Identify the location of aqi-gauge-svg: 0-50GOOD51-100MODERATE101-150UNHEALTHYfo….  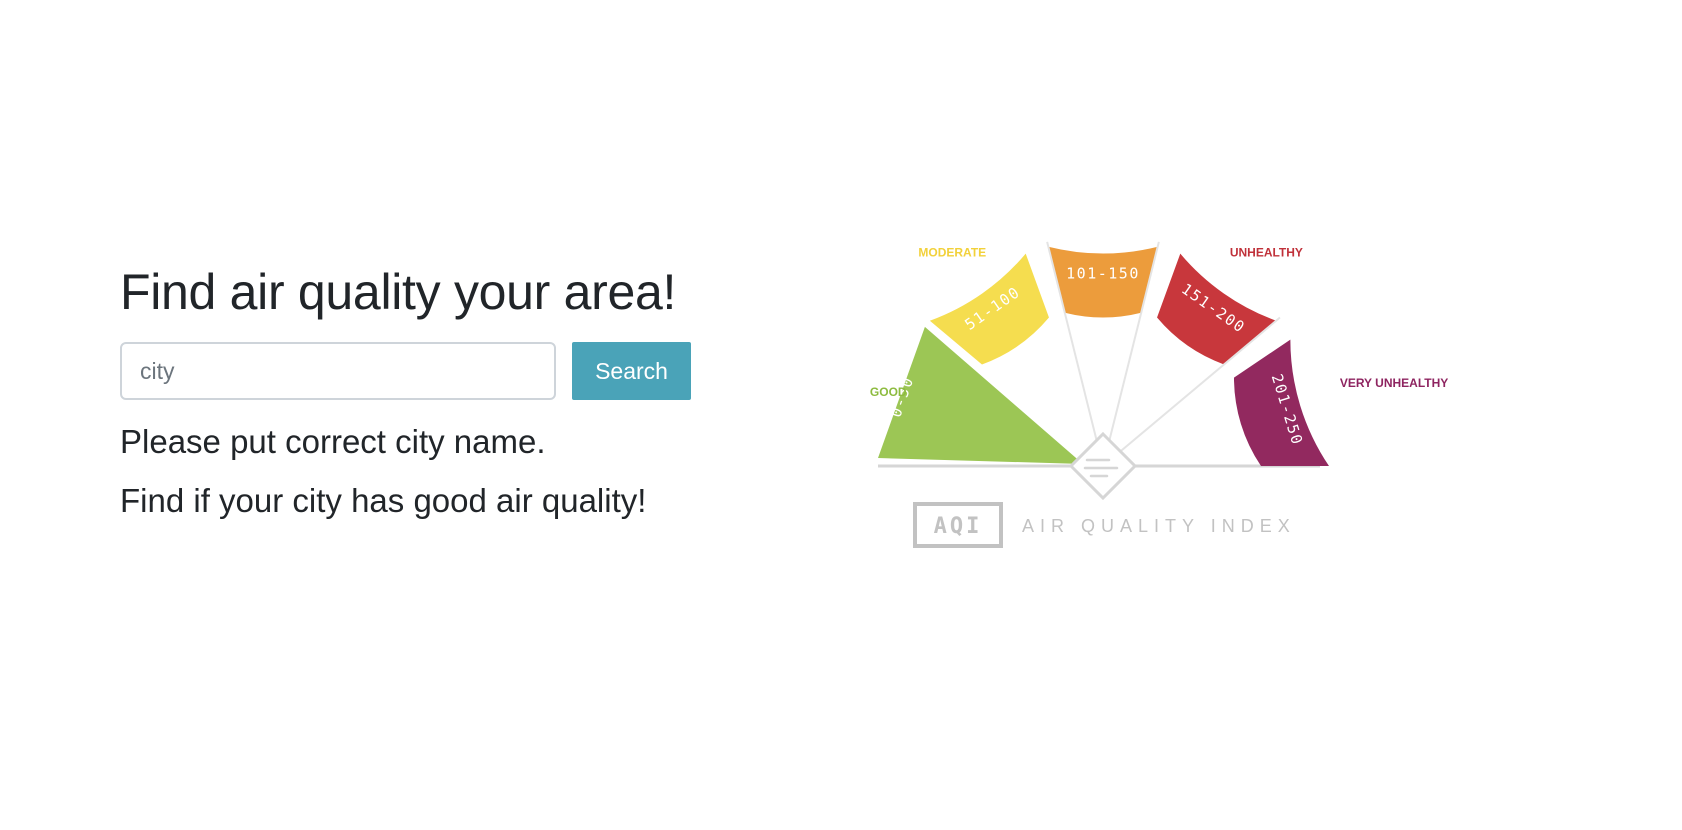
(1159, 394).